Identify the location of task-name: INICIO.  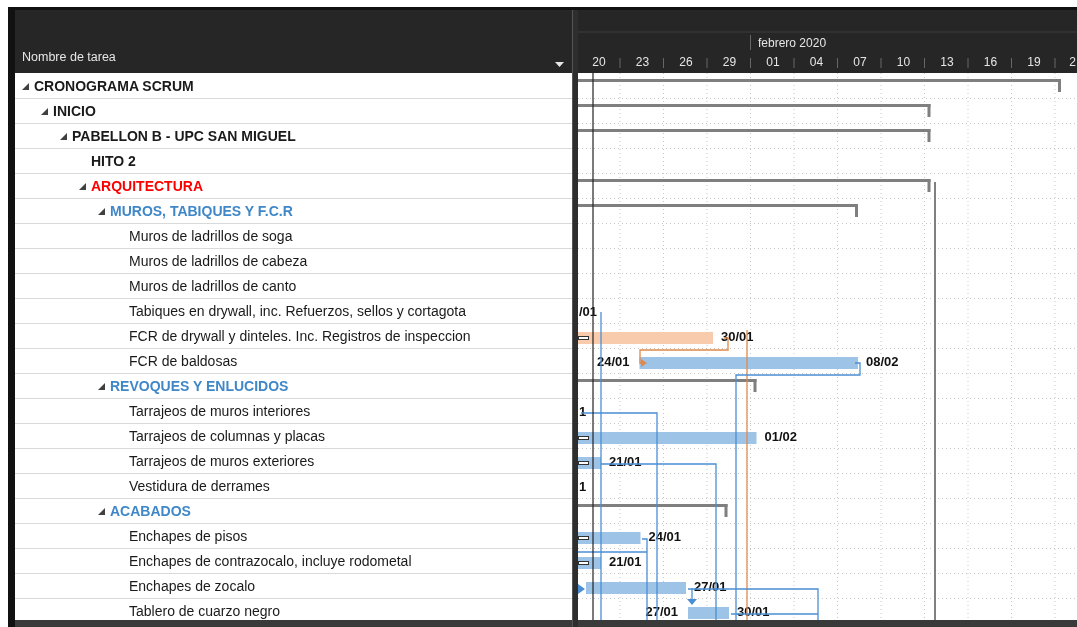
(74, 111).